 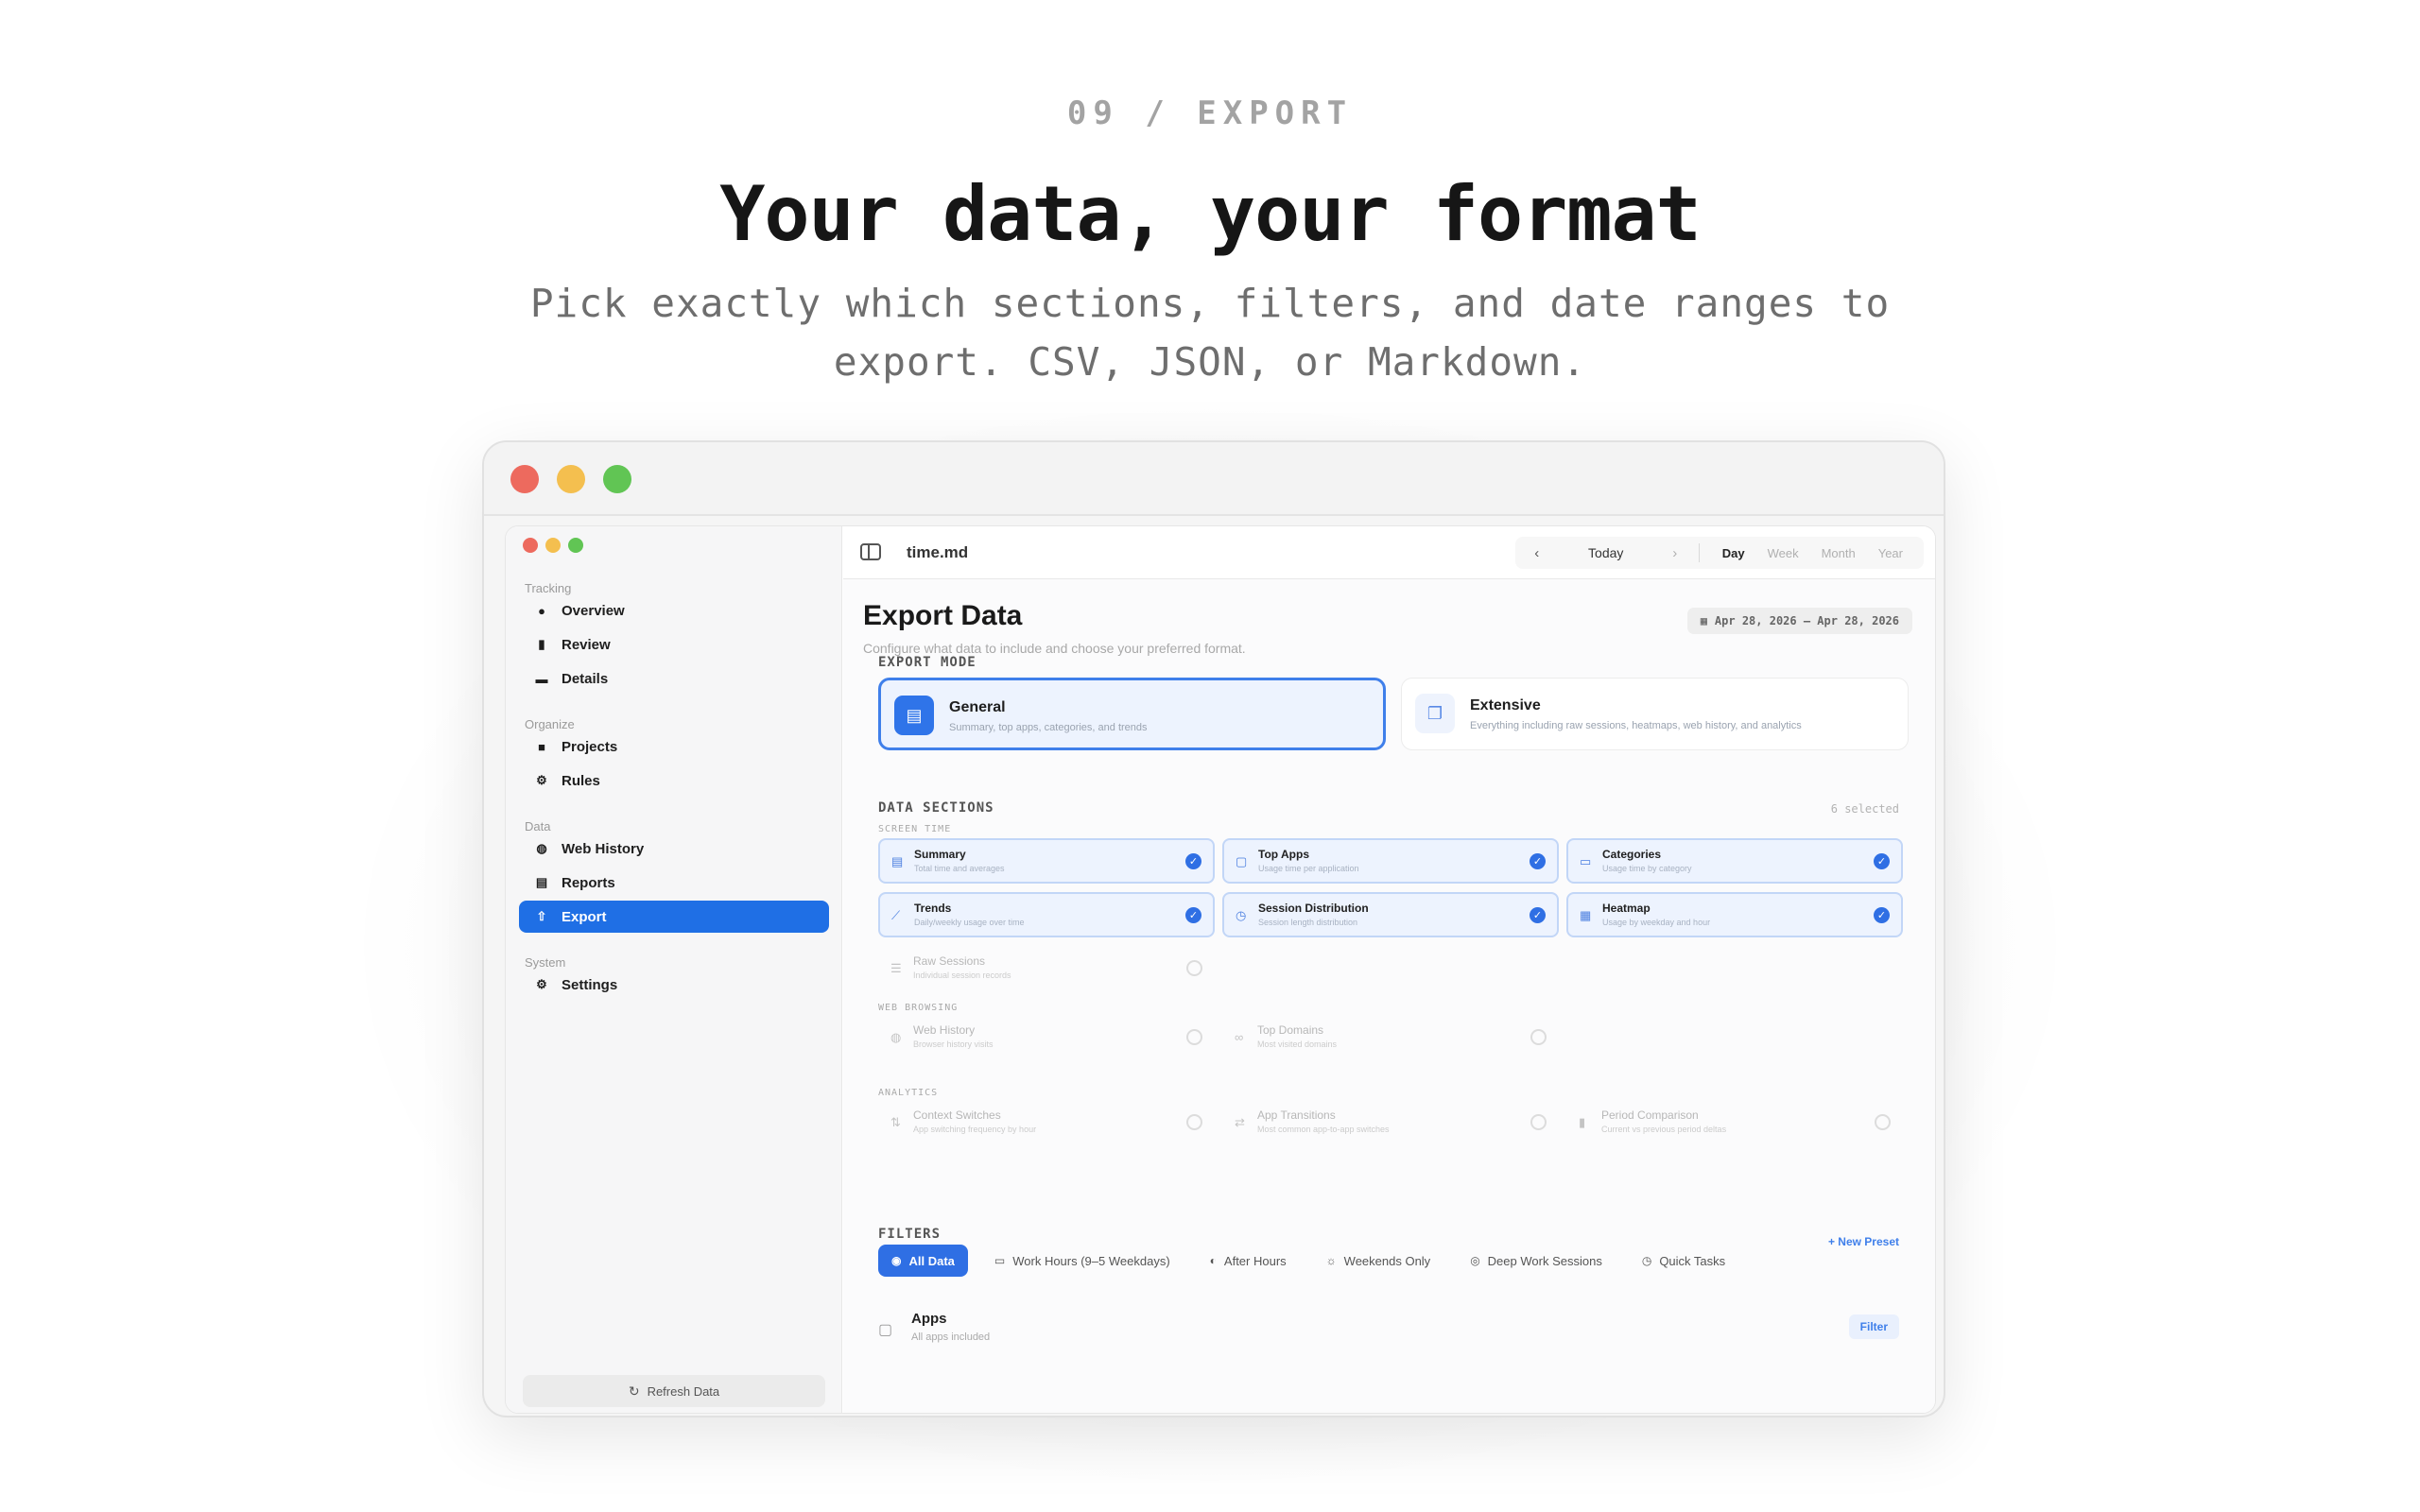 What do you see at coordinates (1248, 1261) in the screenshot?
I see `filter-after-hours: ◐ After Hours` at bounding box center [1248, 1261].